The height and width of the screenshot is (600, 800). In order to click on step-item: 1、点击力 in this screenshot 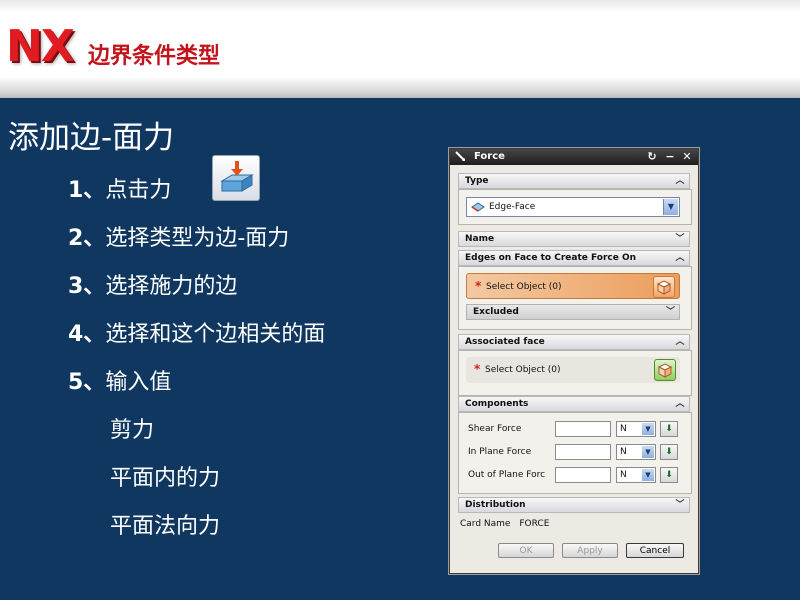, I will do `click(196, 198)`.